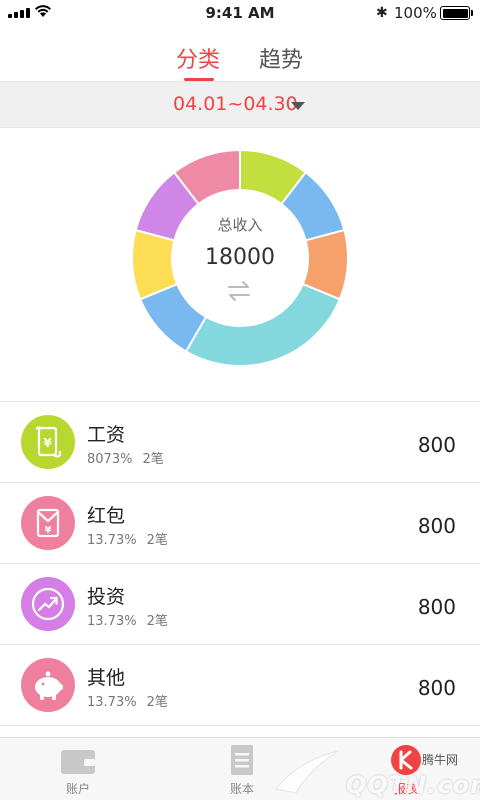  I want to click on list-item-salary: ¥ 工资 8073% 2笔 800, so click(240, 442).